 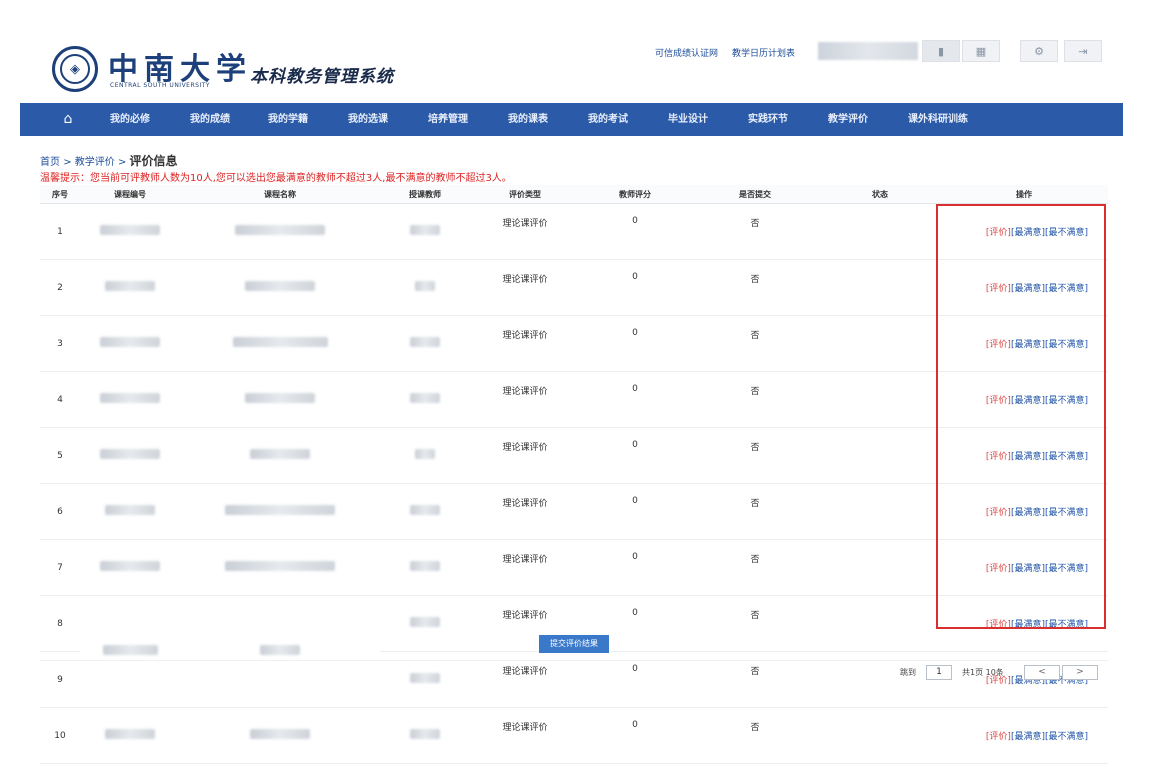 I want to click on user-icon: ▮, so click(x=941, y=51).